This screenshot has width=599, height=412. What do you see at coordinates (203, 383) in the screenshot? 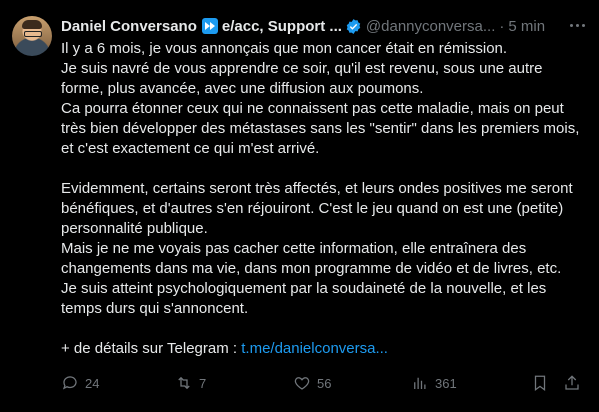
I see `retweet-count: 7` at bounding box center [203, 383].